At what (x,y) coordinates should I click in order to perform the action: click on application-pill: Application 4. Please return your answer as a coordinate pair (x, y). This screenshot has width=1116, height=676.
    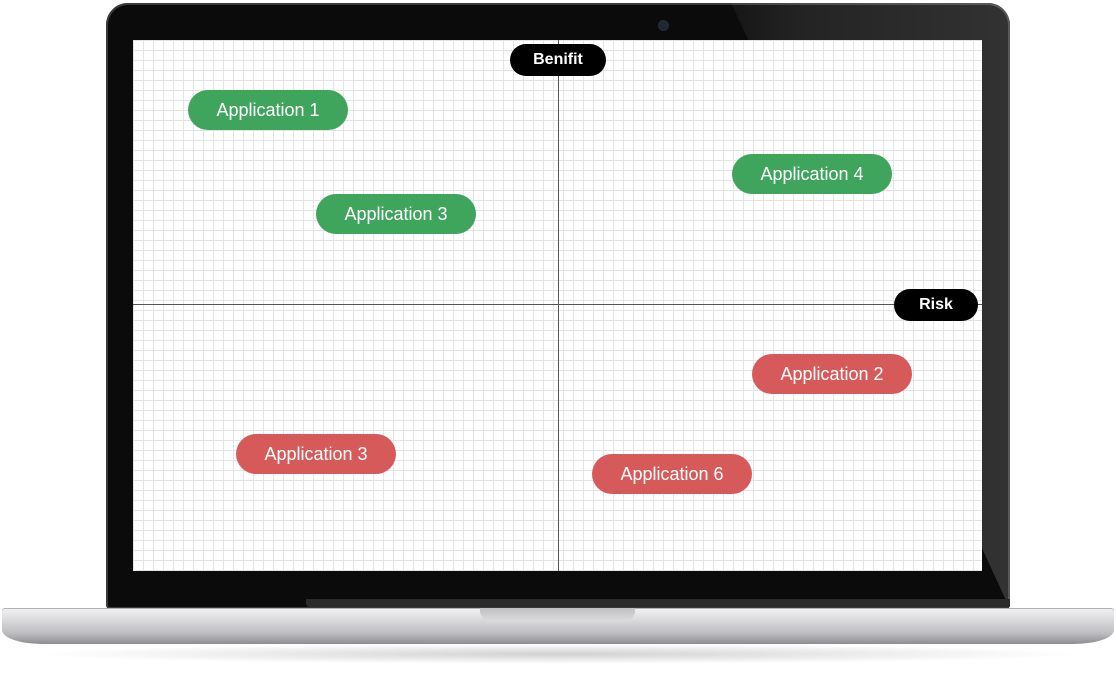
    Looking at the image, I should click on (812, 174).